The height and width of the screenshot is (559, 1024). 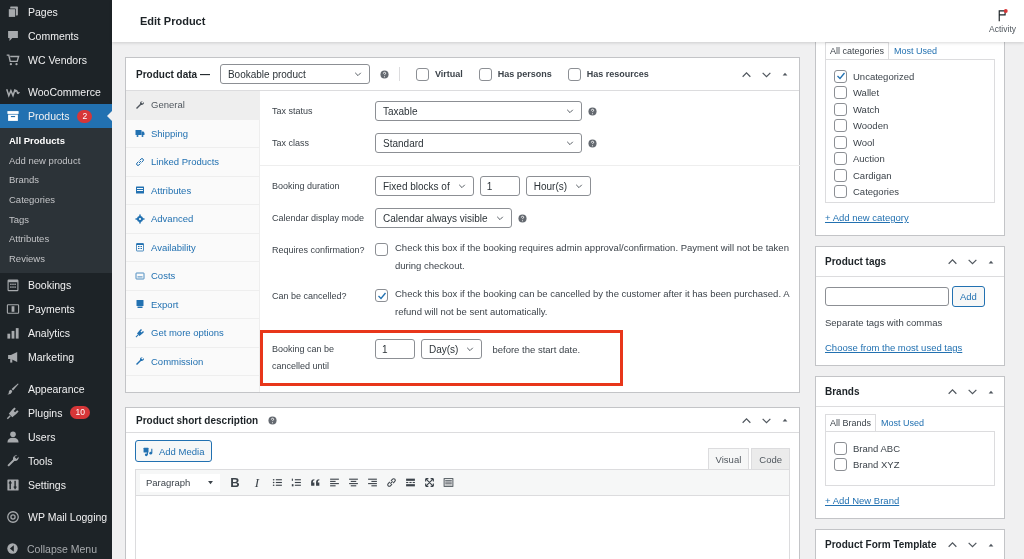 What do you see at coordinates (56, 12) in the screenshot?
I see `menu-item: Pages` at bounding box center [56, 12].